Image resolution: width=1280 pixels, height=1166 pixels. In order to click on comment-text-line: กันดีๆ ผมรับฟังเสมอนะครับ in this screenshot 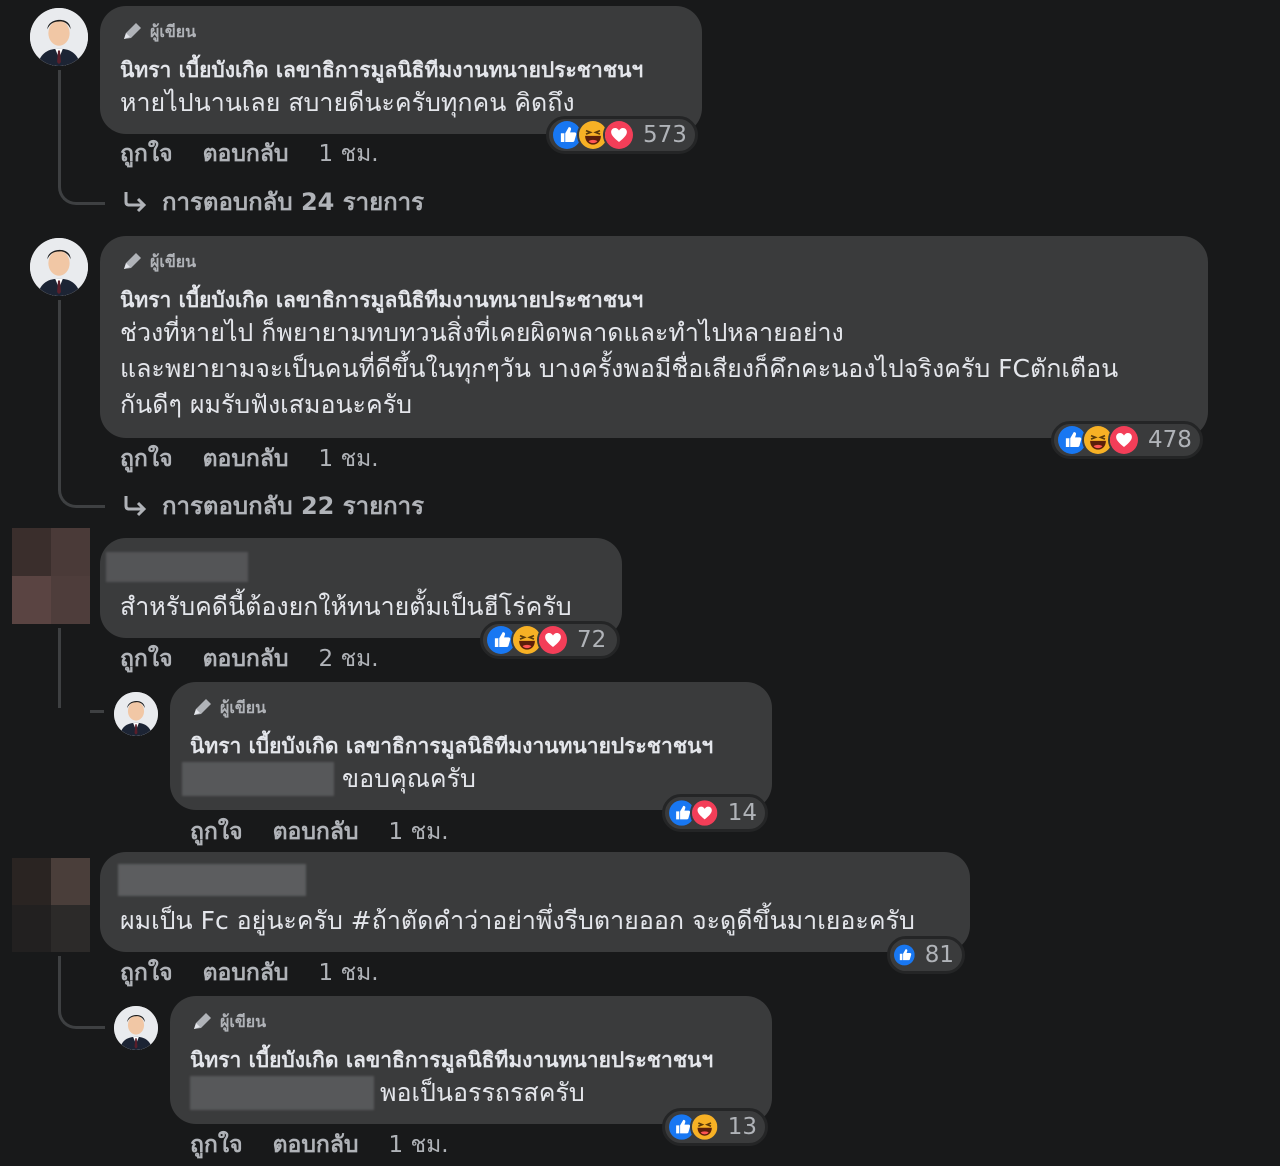, I will do `click(266, 404)`.